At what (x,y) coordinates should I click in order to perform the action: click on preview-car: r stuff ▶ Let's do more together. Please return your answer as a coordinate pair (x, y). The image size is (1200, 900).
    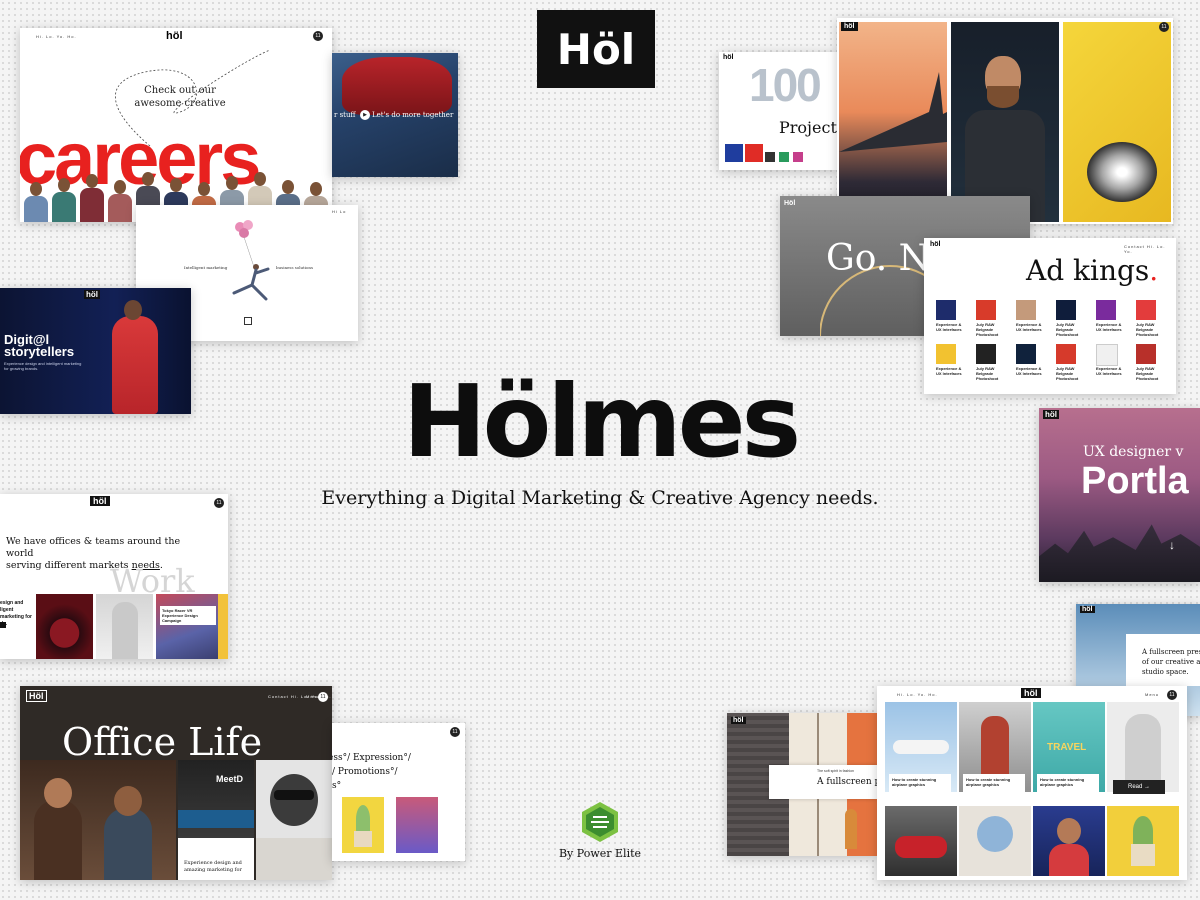
    Looking at the image, I should click on (395, 115).